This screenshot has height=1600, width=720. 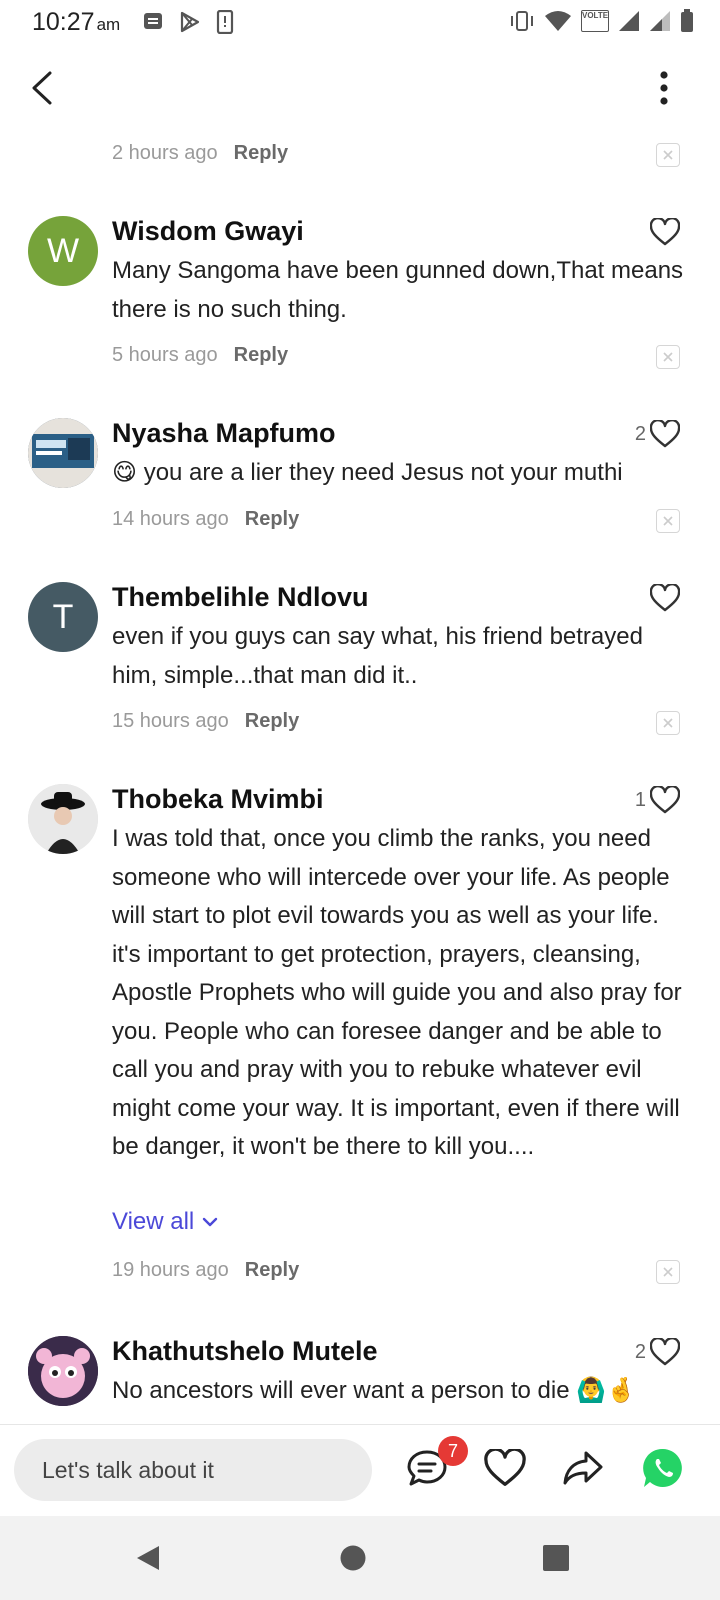 I want to click on battery-icon, so click(x=687, y=20).